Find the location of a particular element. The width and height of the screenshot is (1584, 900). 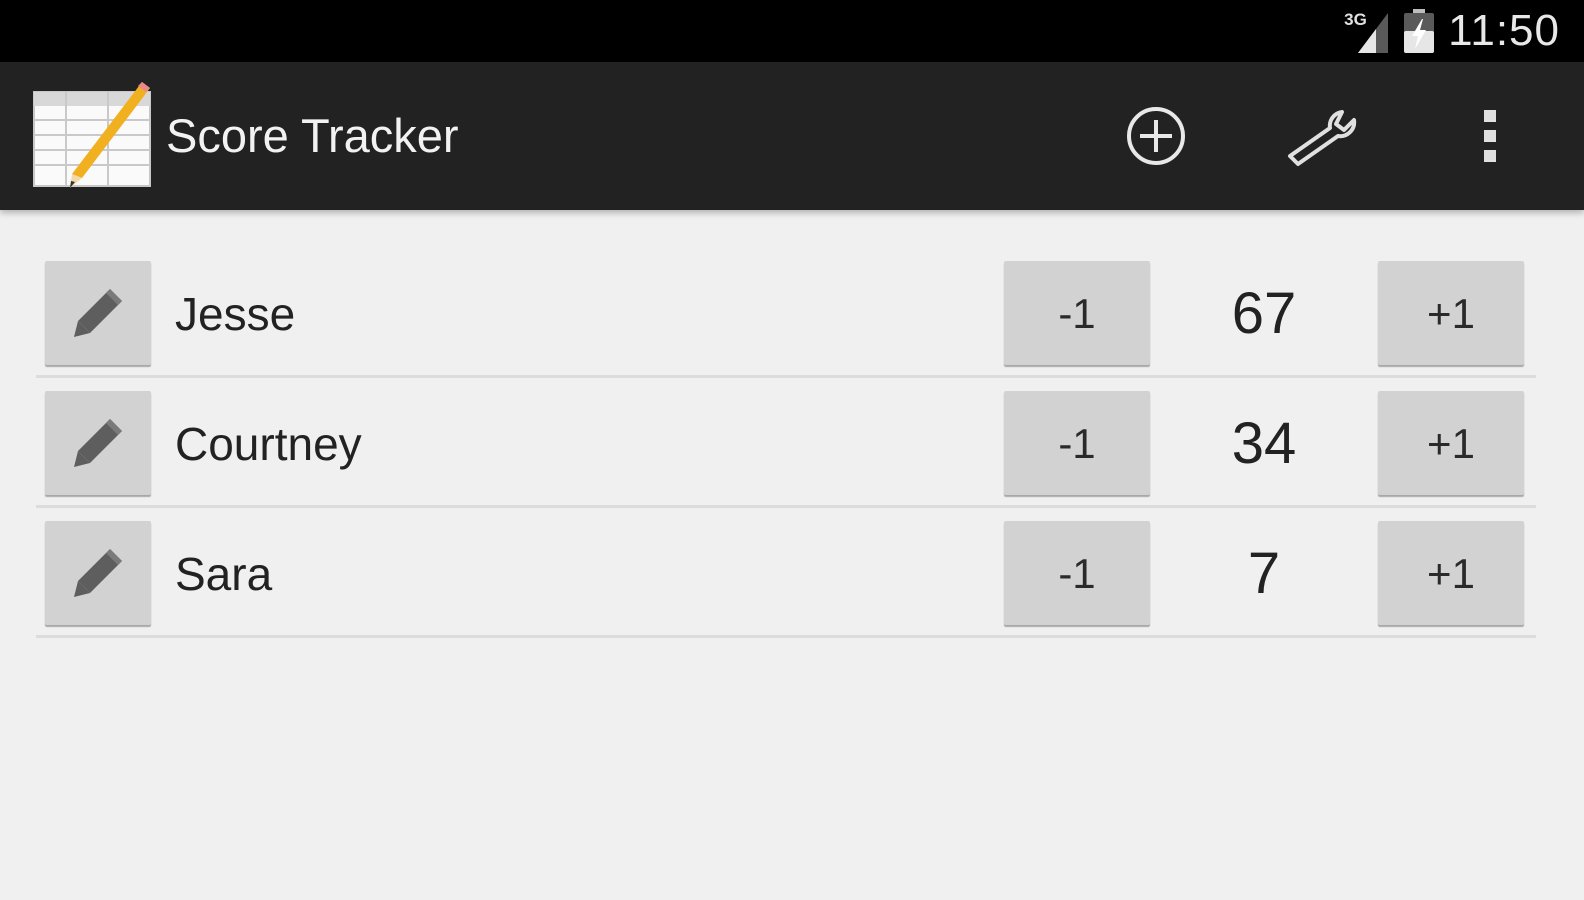

clock: 11:50 is located at coordinates (1504, 30).